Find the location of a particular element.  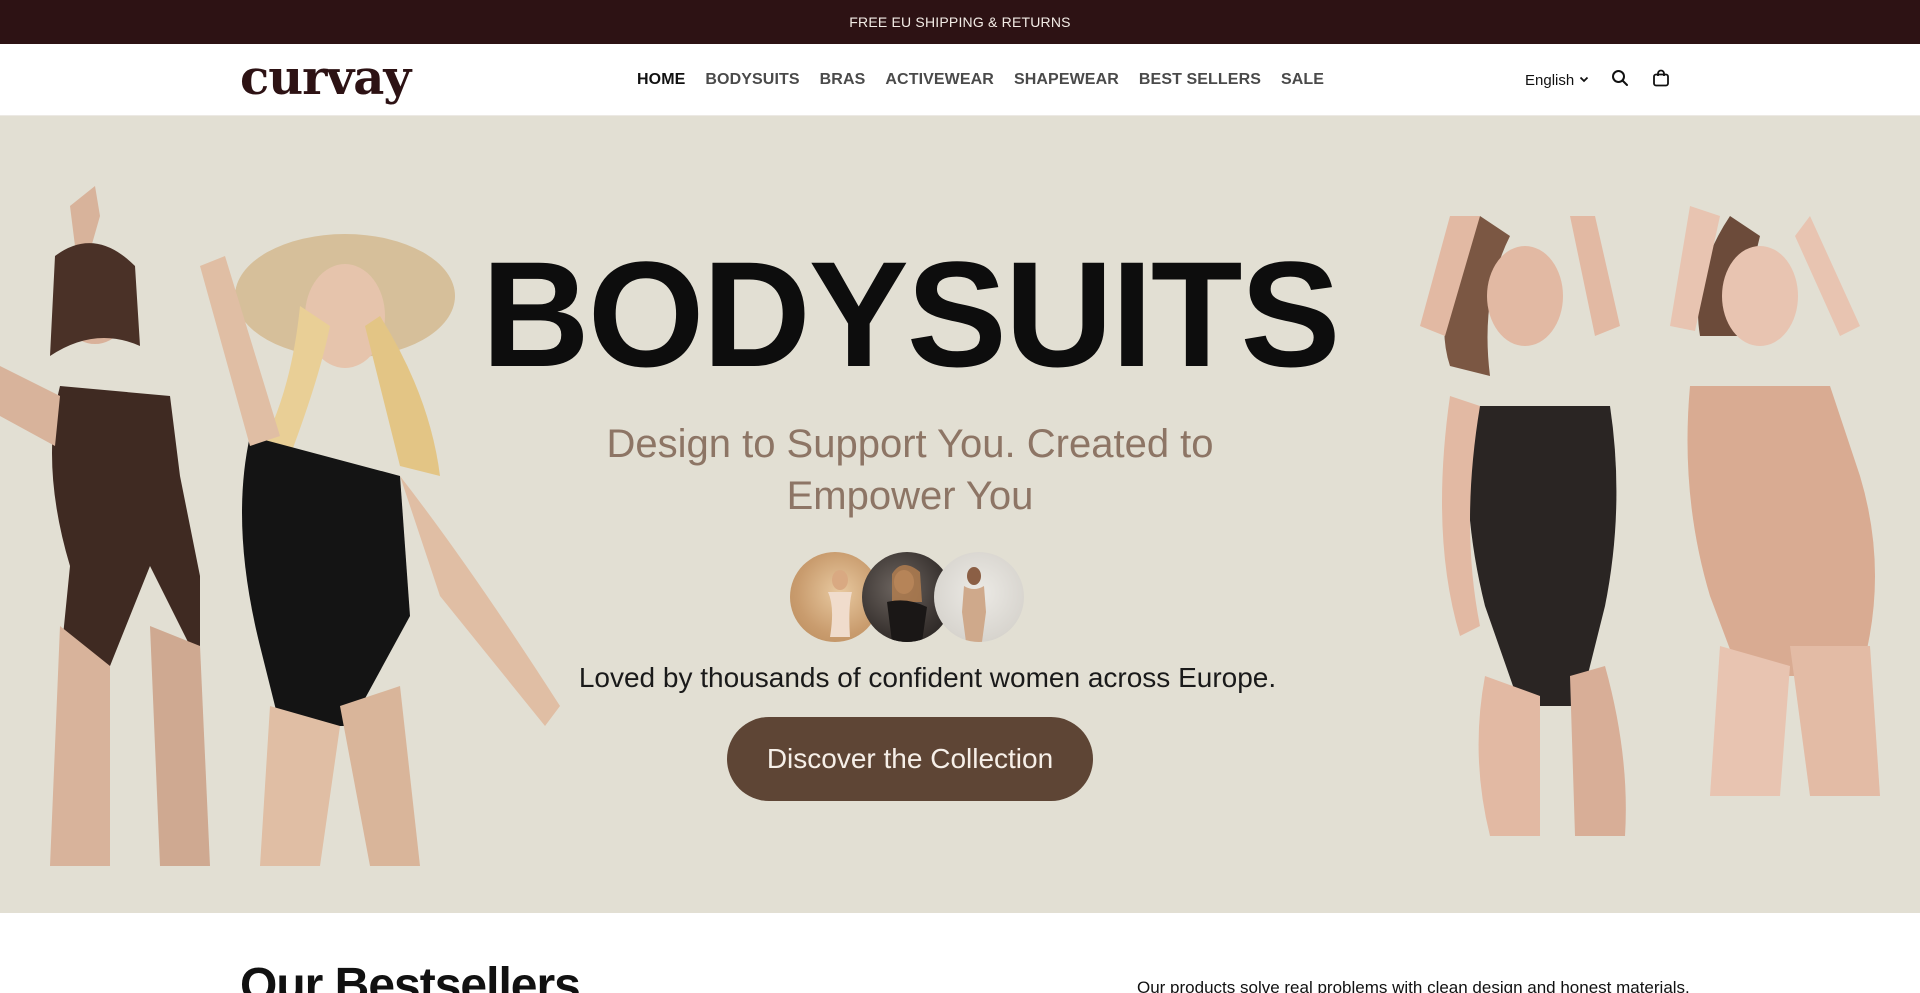

nav-item-bras: BRAS is located at coordinates (843, 80).